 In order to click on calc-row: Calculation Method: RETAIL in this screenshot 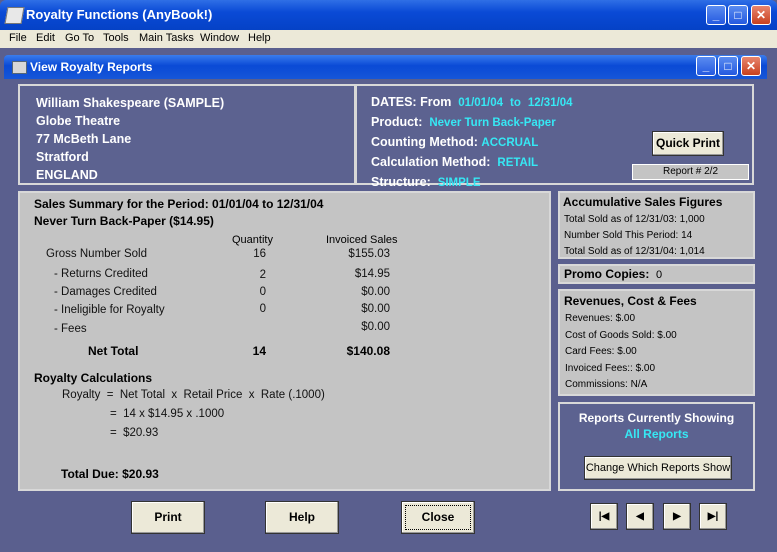, I will do `click(472, 163)`.